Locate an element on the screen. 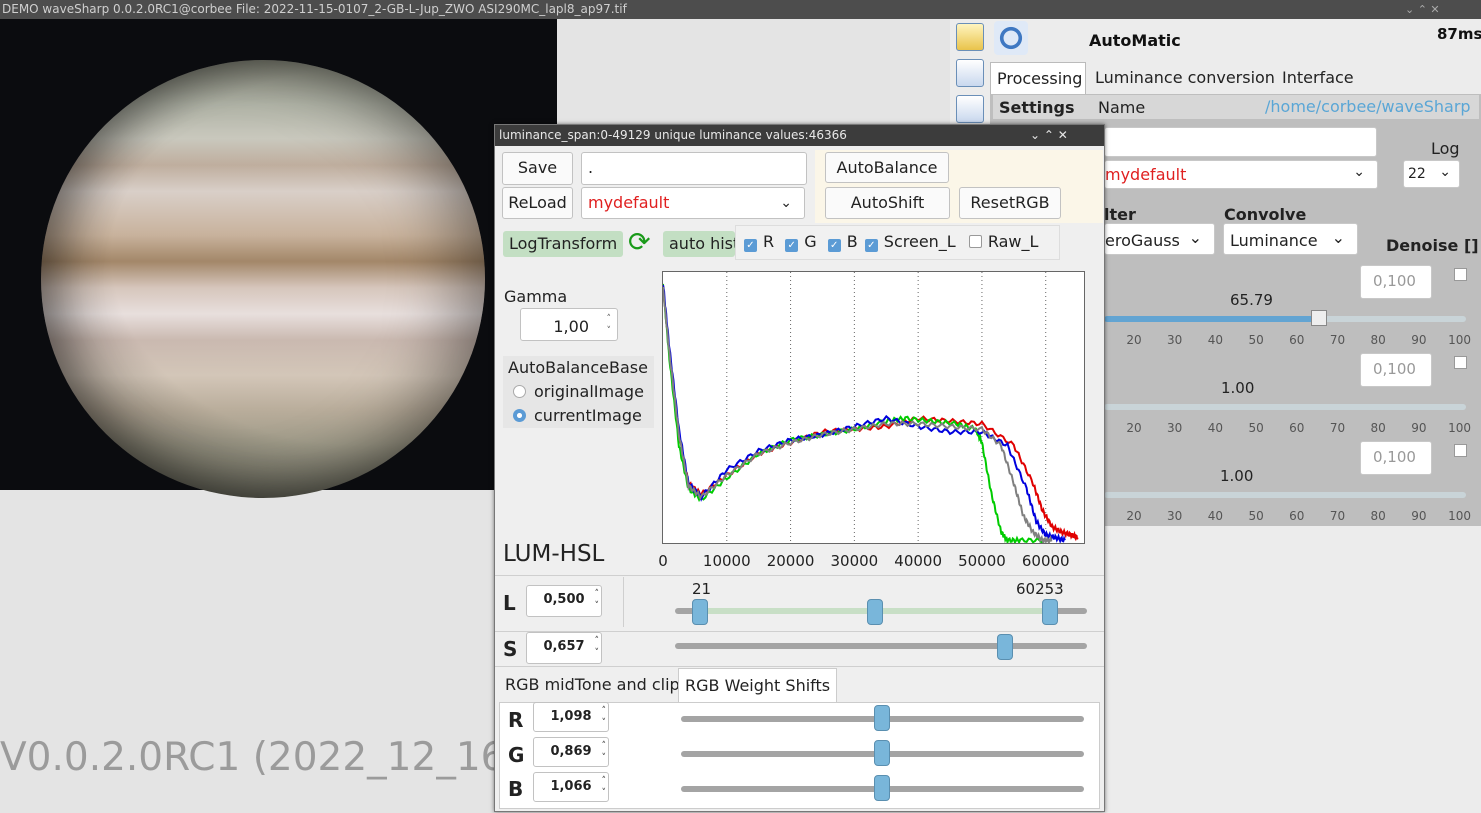  checkbox-empty-icon is located at coordinates (975, 241).